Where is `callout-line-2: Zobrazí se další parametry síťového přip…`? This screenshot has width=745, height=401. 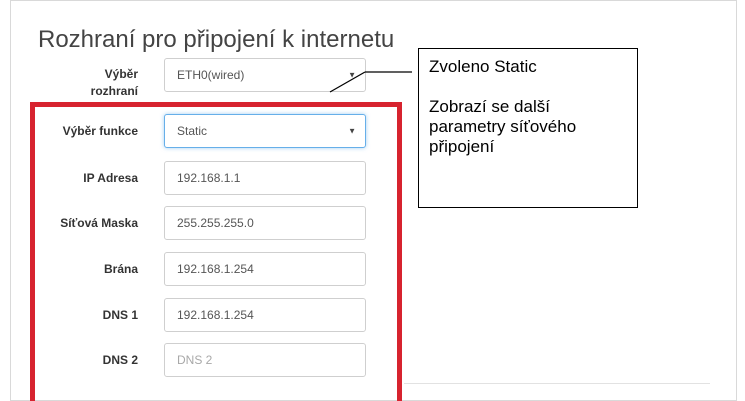
callout-line-2: Zobrazí se další parametry síťového přip… is located at coordinates (503, 126).